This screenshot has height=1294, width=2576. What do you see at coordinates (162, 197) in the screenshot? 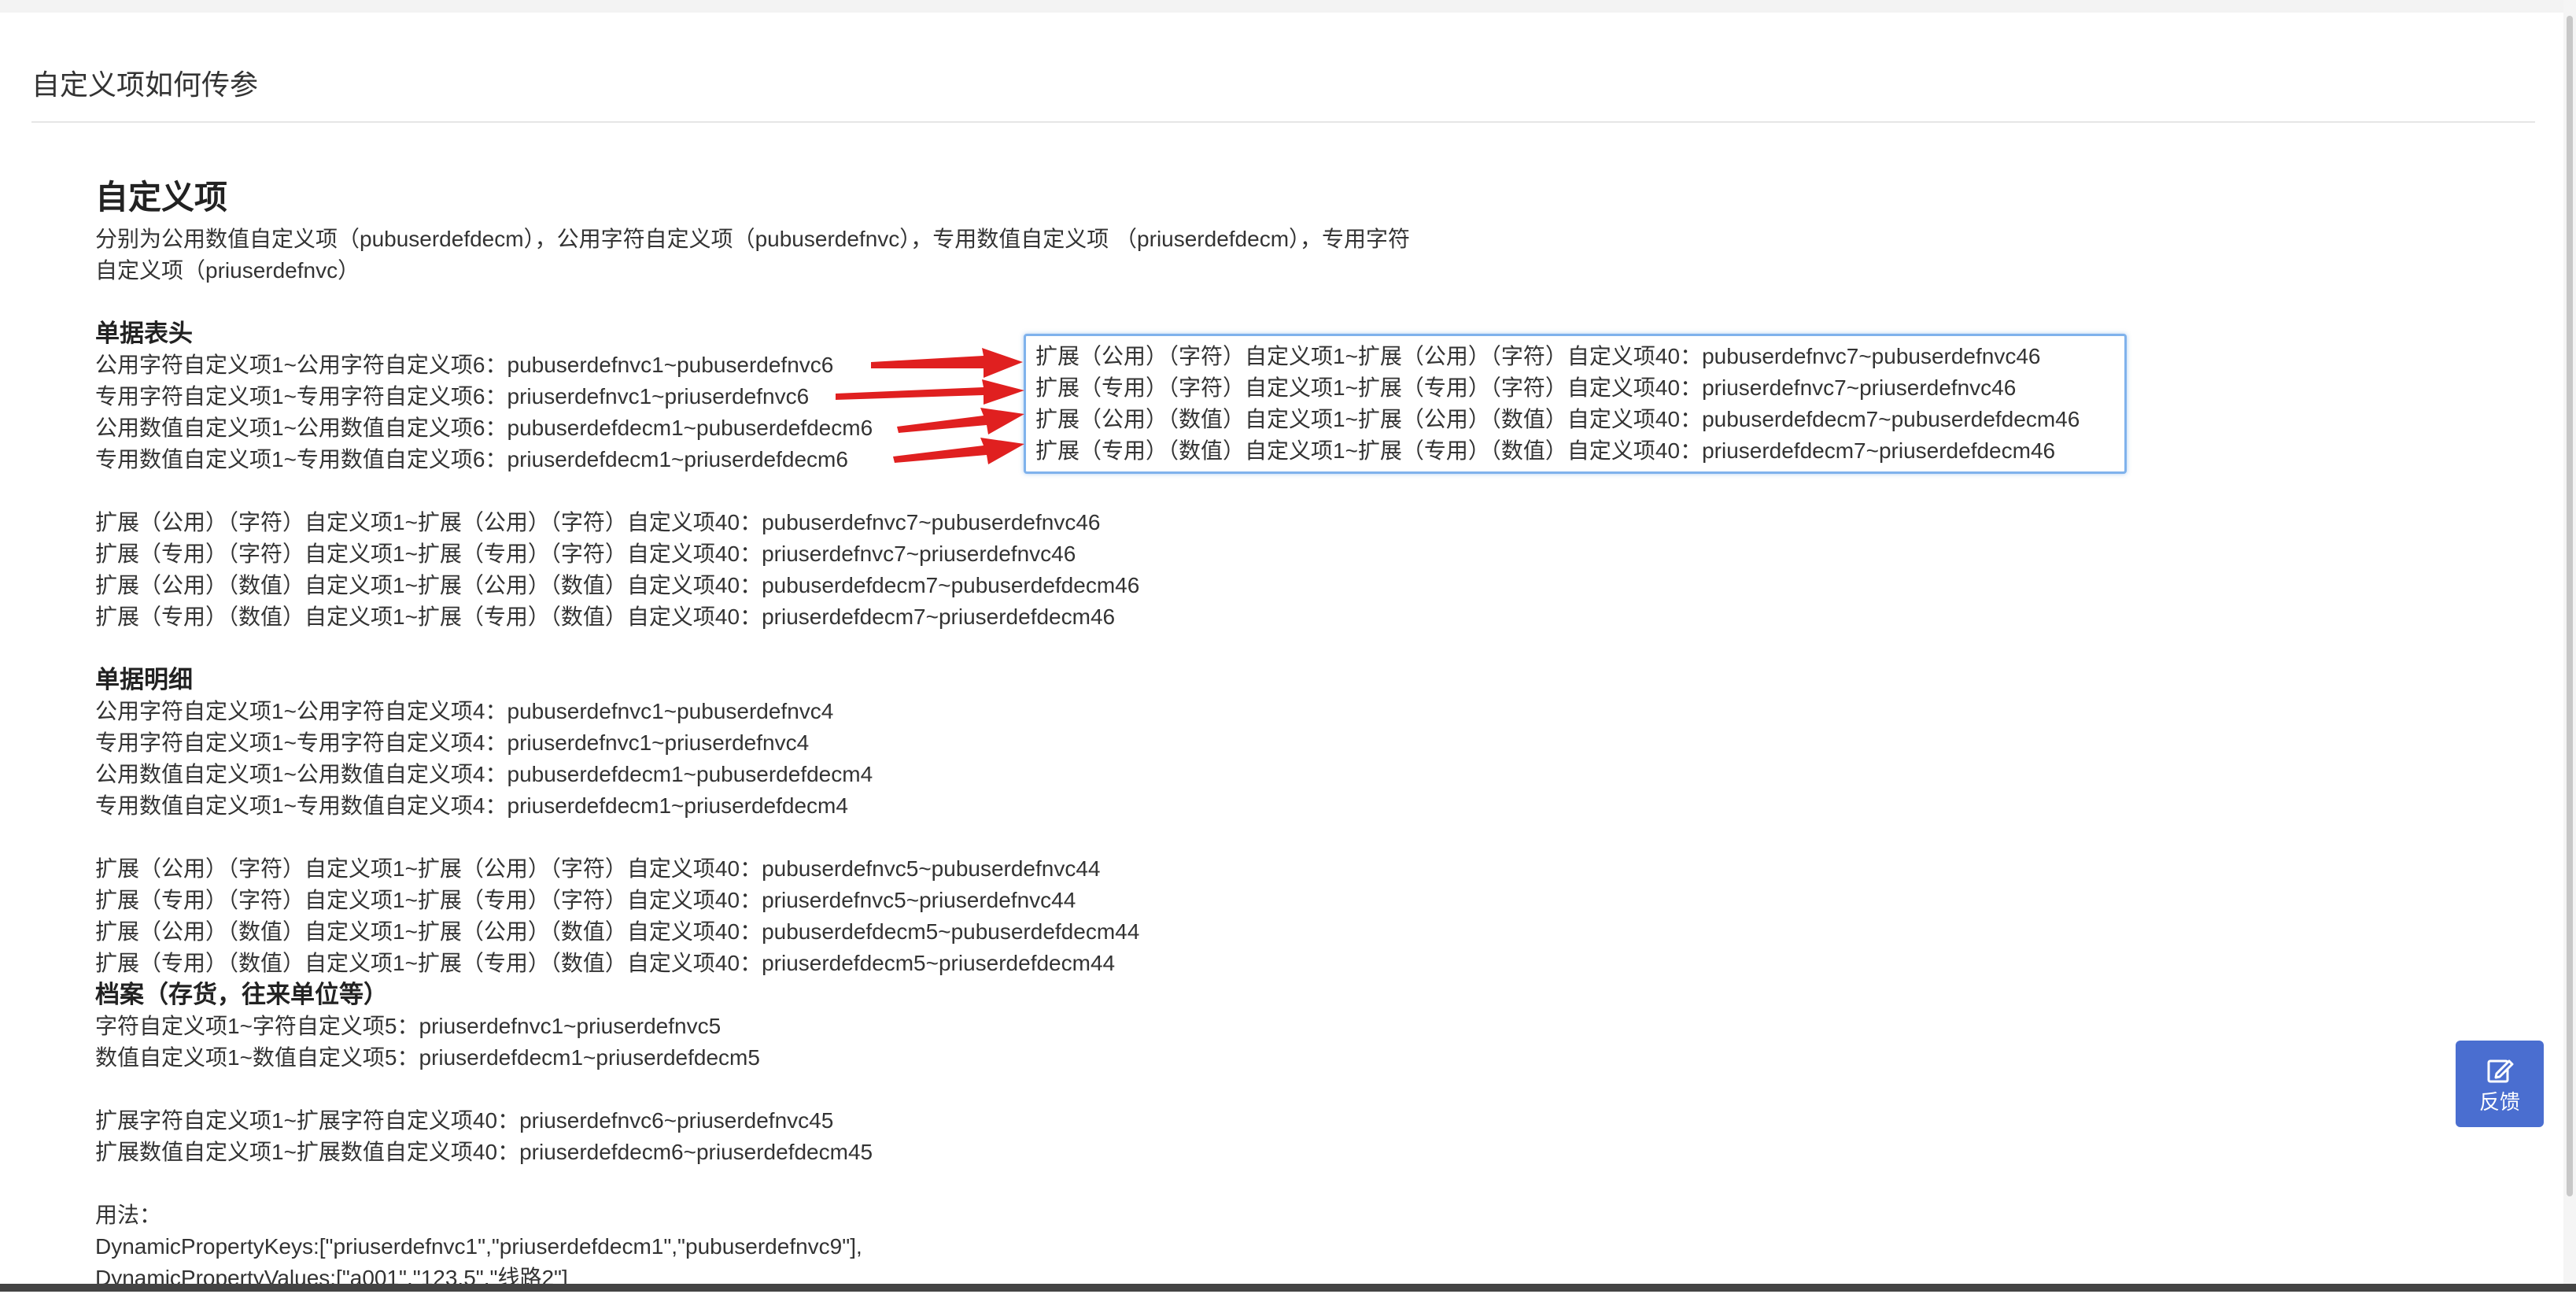
I see `article-heading: 自定义项` at bounding box center [162, 197].